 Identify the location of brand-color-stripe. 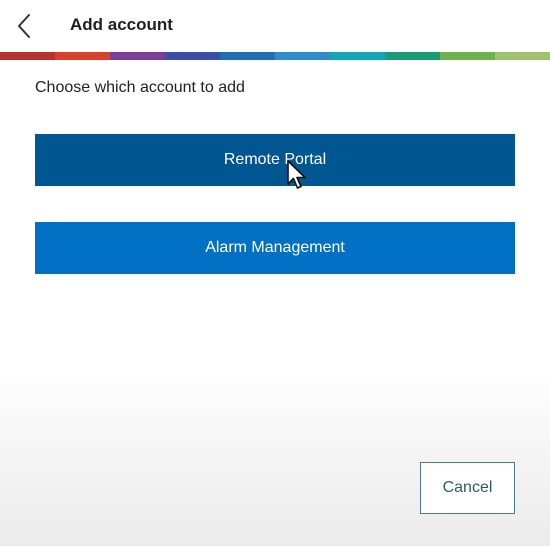
(275, 56).